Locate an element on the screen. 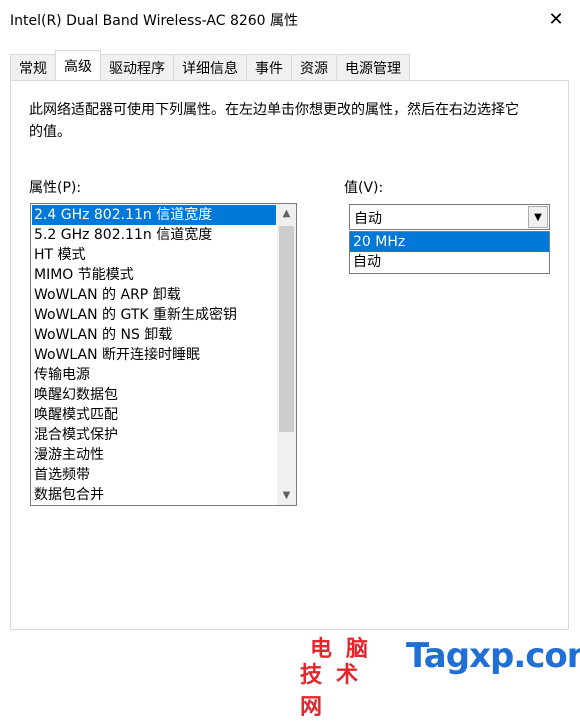 The image size is (580, 721). list-item: WoWLAN 的 GTK 重新生成密钥 is located at coordinates (154, 315).